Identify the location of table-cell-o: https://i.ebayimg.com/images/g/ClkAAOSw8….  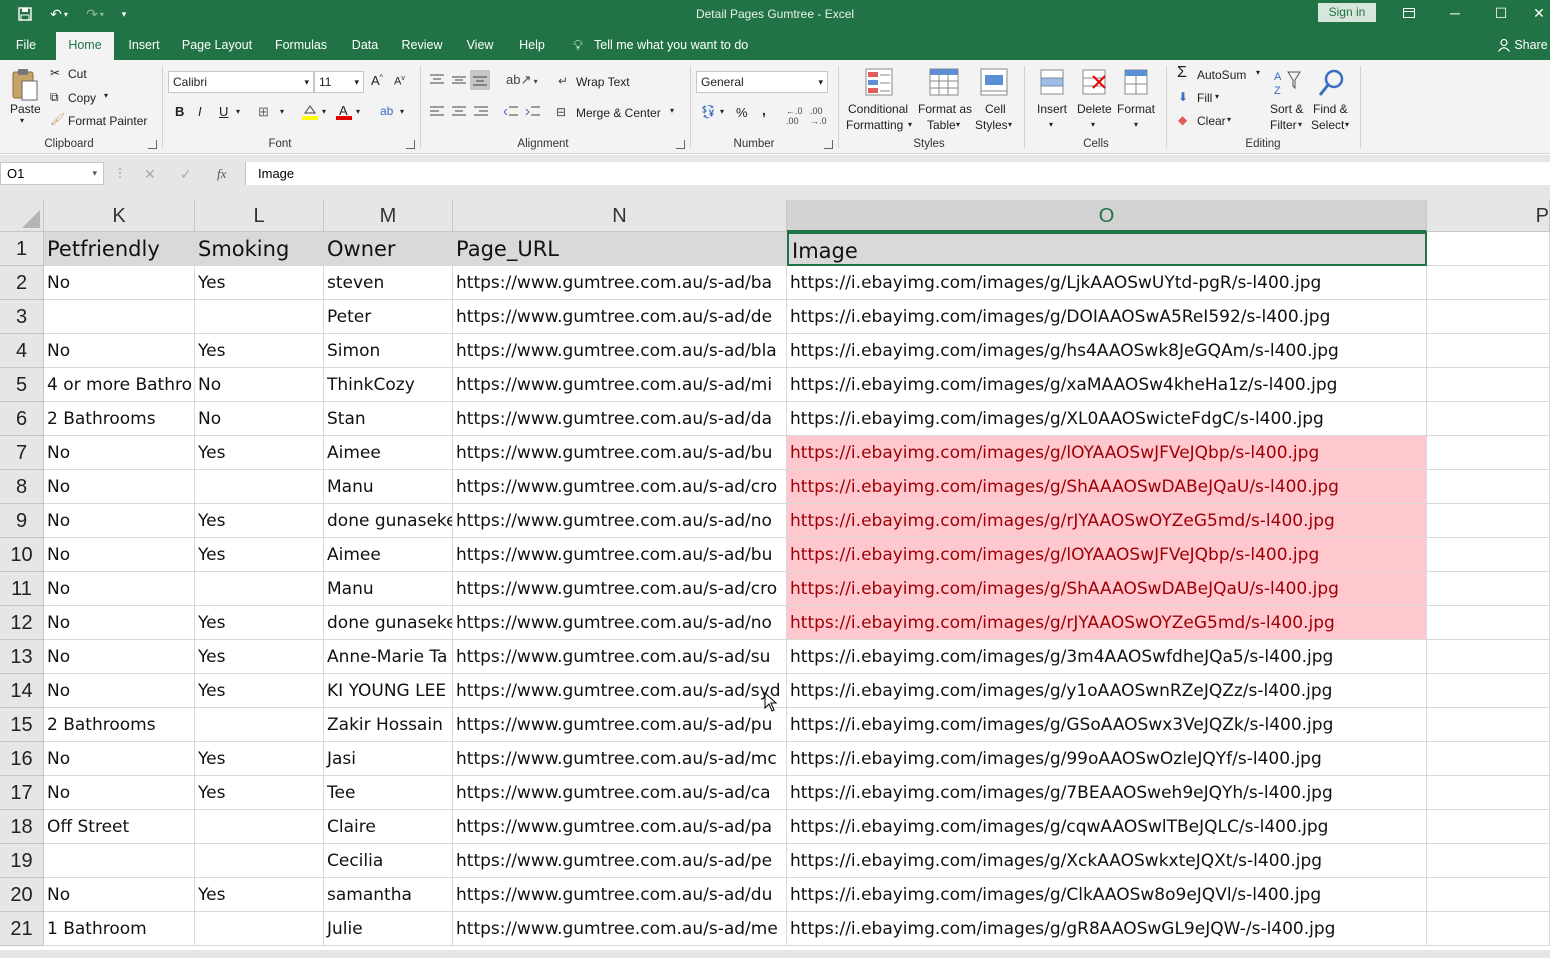
(1107, 895).